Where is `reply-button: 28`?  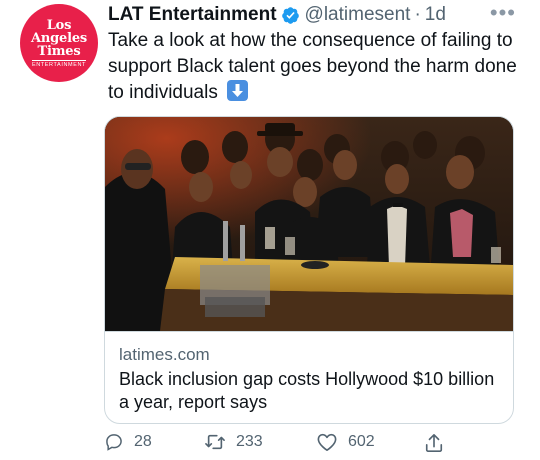
reply-button: 28 is located at coordinates (128, 442).